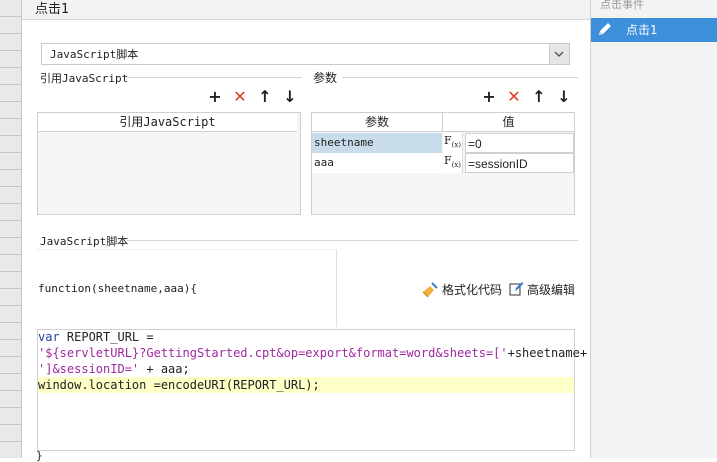 The image size is (717, 462). What do you see at coordinates (547, 353) in the screenshot?
I see `code-text: +sheetname+` at bounding box center [547, 353].